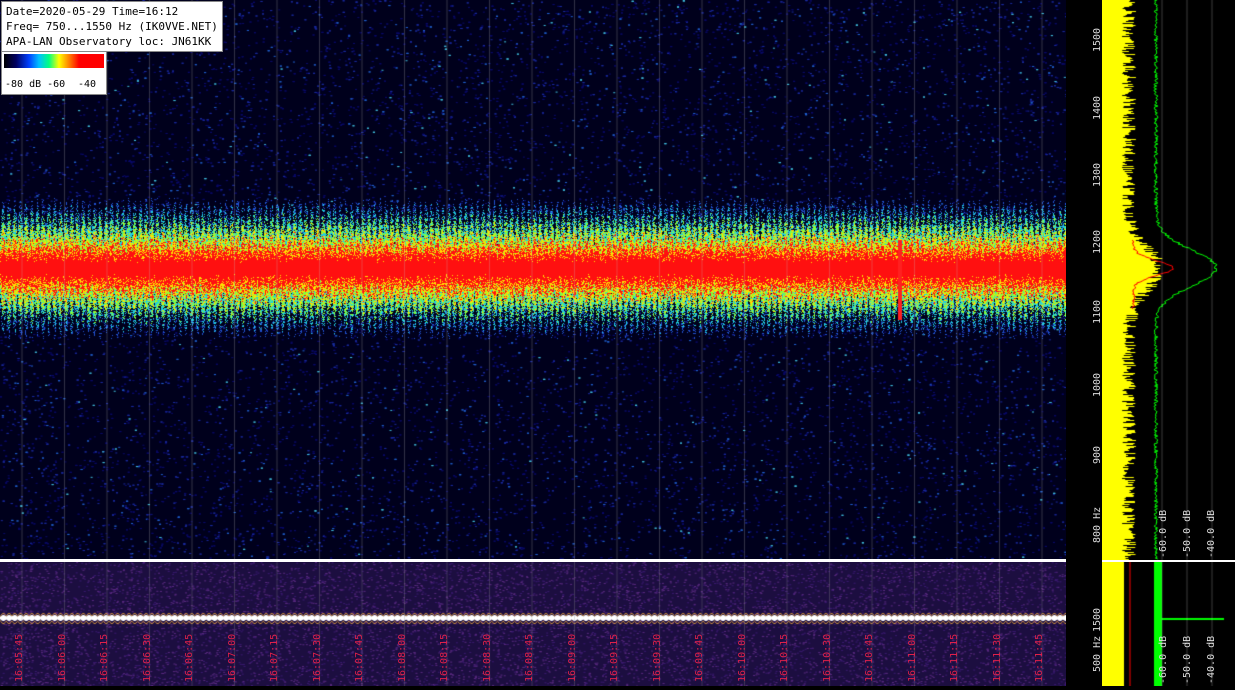 The image size is (1235, 690). Describe the element at coordinates (1211, 533) in the screenshot. I see `db-scale-label: -40.0 dB` at that location.